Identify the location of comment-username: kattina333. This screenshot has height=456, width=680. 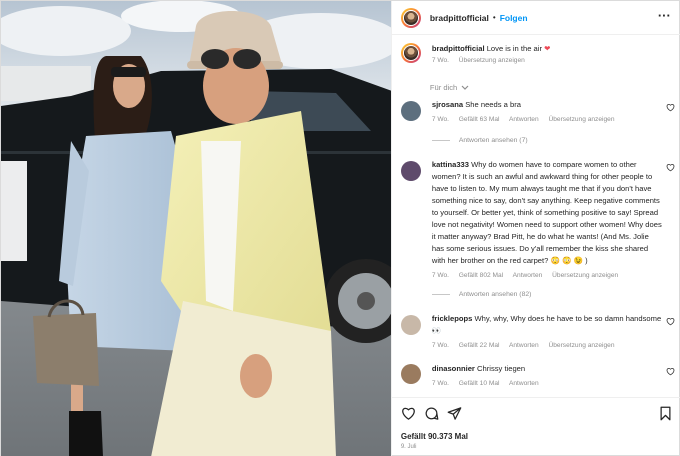
(450, 164).